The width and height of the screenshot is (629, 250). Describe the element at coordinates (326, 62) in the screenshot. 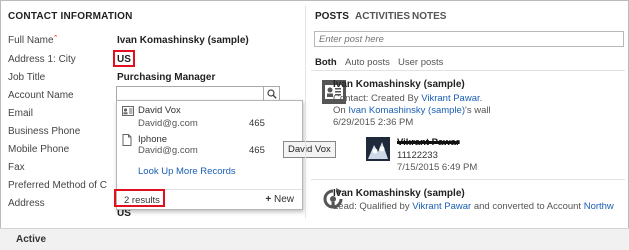

I see `filter-both: Both` at that location.